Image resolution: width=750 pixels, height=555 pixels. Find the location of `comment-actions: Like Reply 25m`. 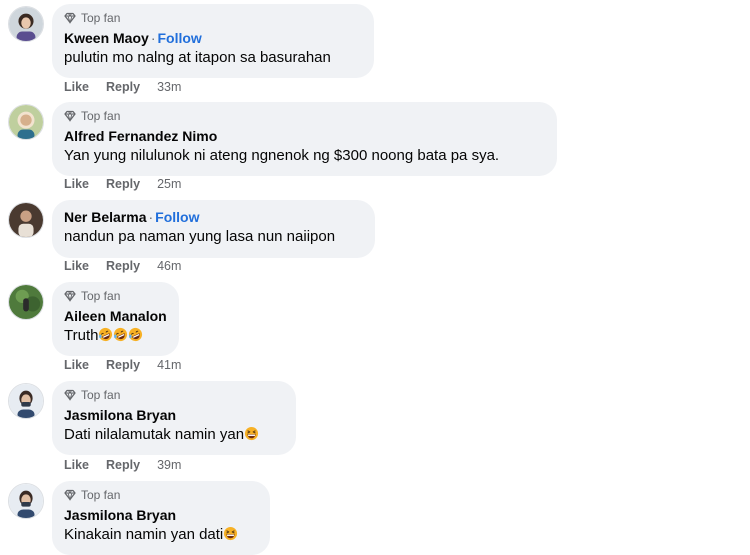

comment-actions: Like Reply 25m is located at coordinates (122, 184).